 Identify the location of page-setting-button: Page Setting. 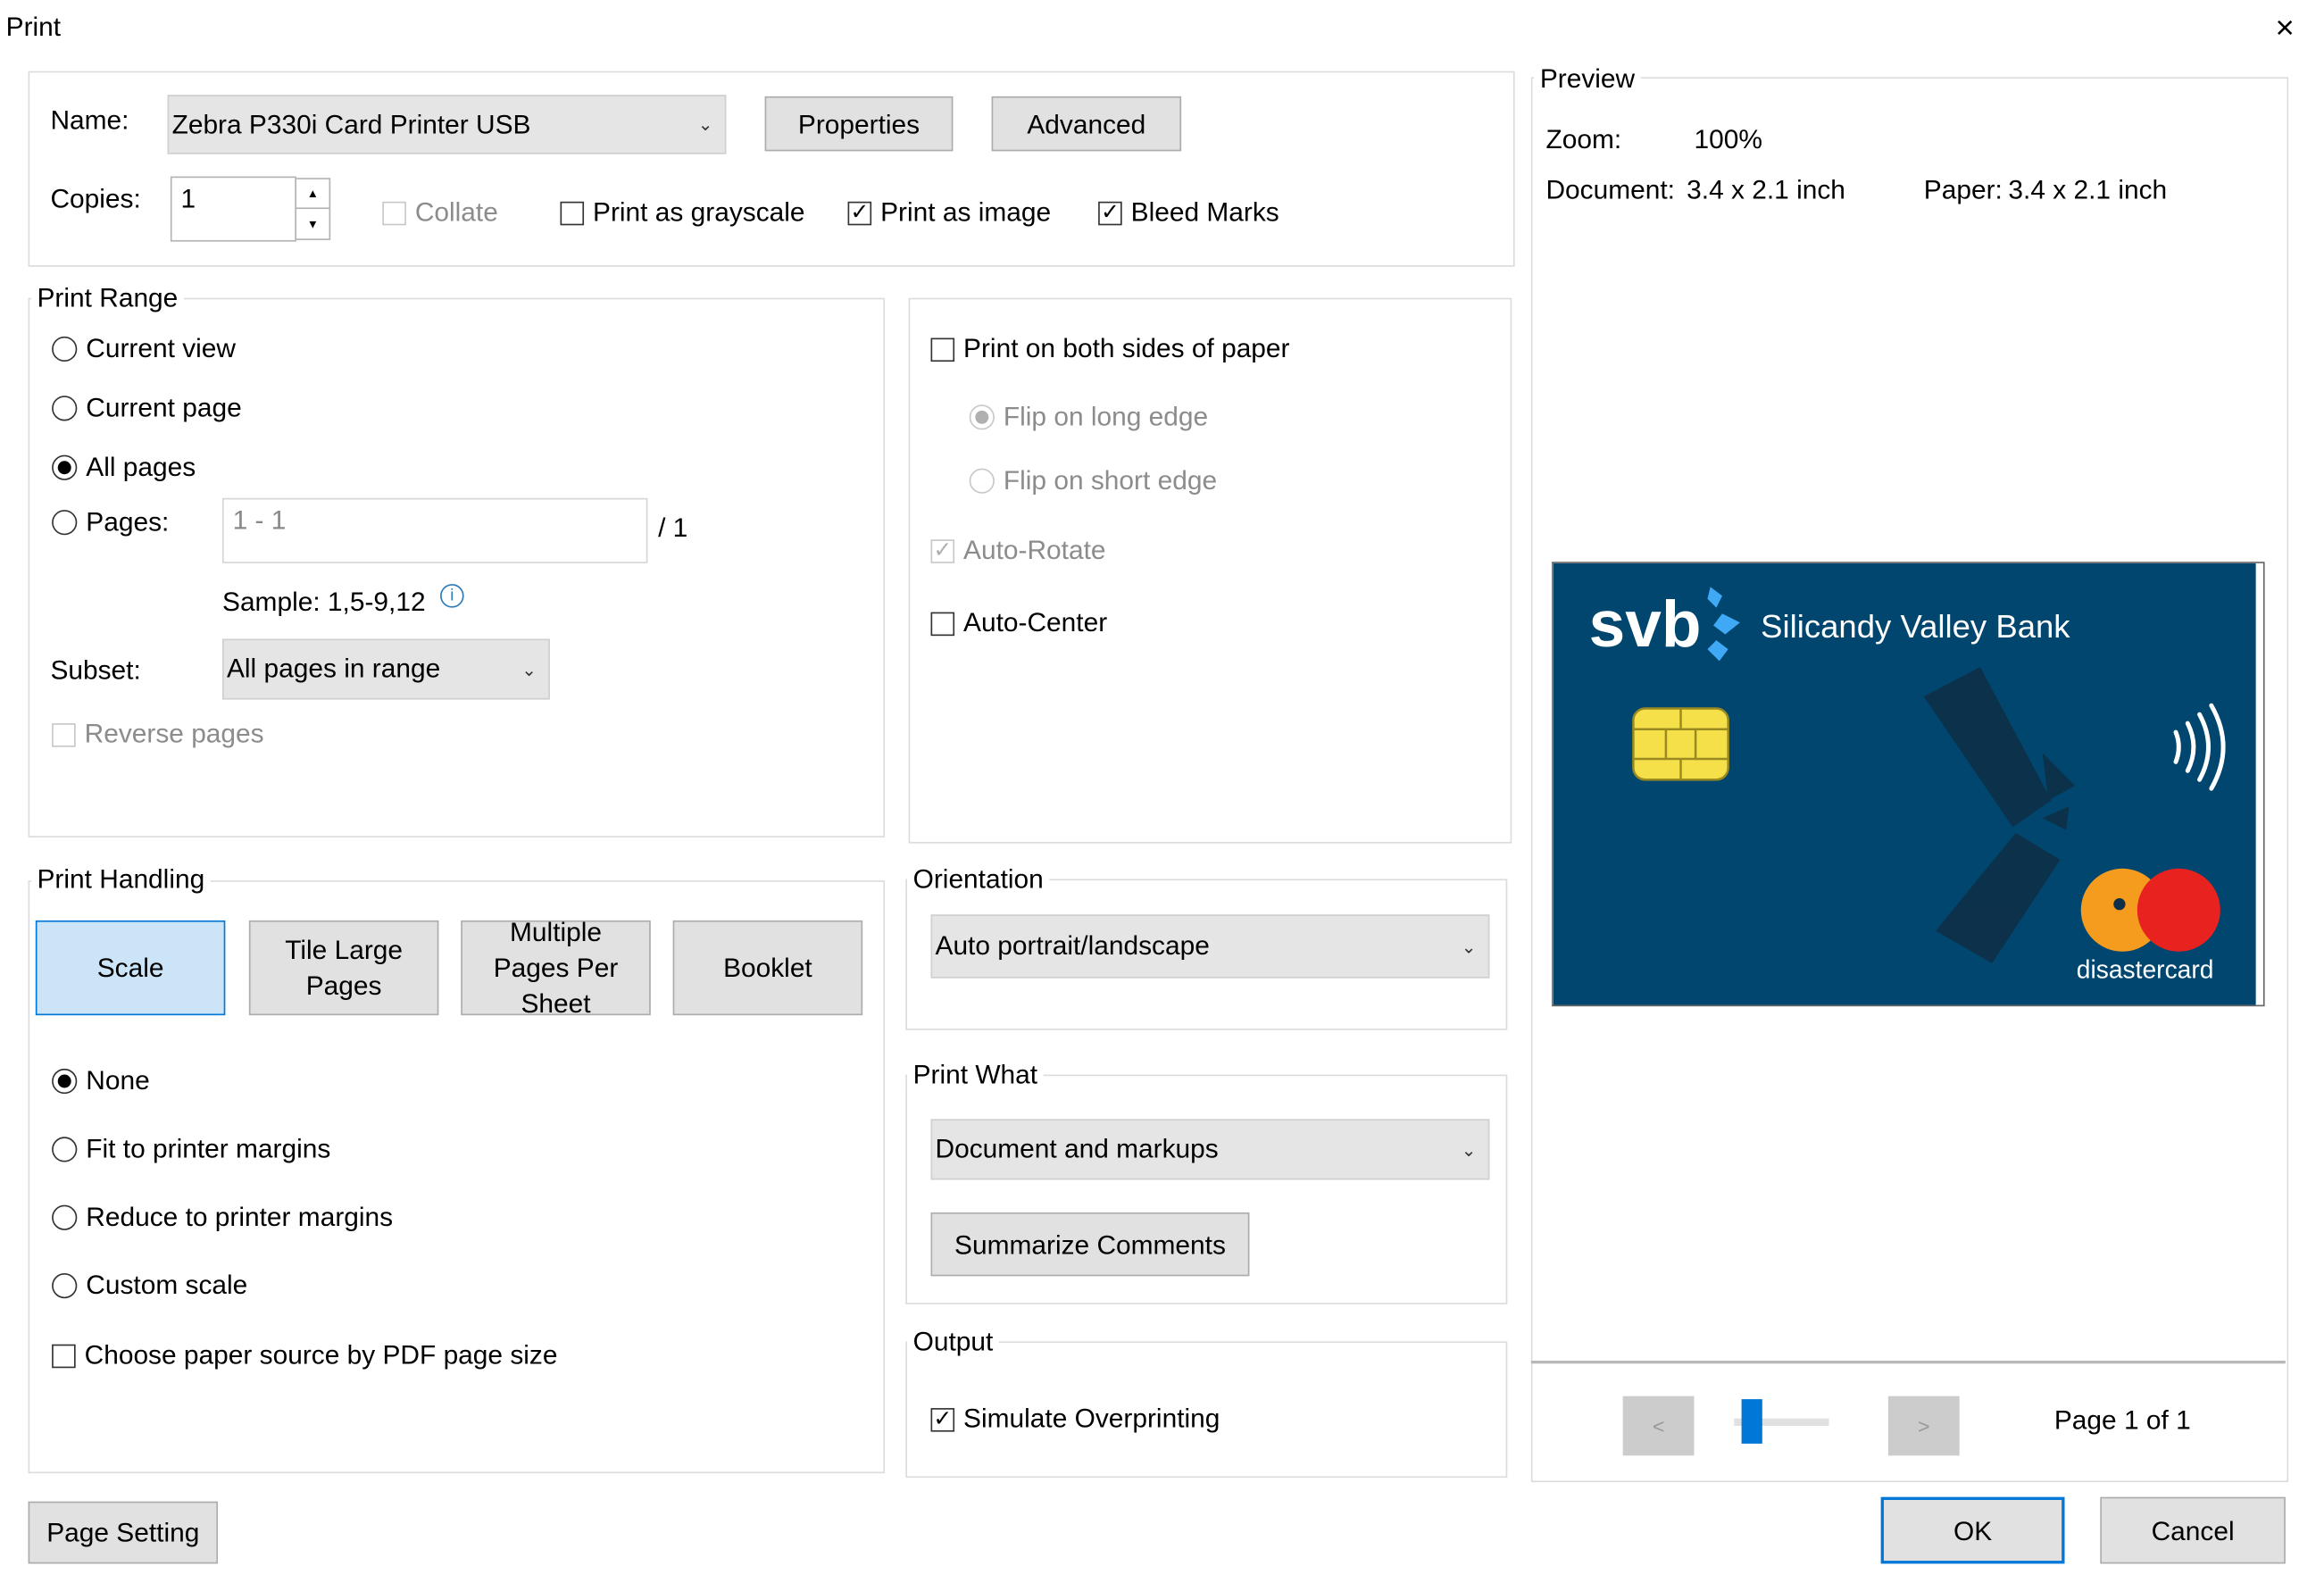
(123, 1532).